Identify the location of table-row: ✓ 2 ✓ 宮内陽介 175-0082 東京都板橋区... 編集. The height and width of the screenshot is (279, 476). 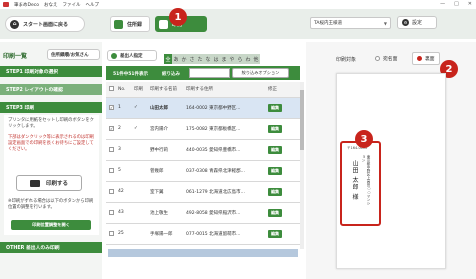
(203, 129).